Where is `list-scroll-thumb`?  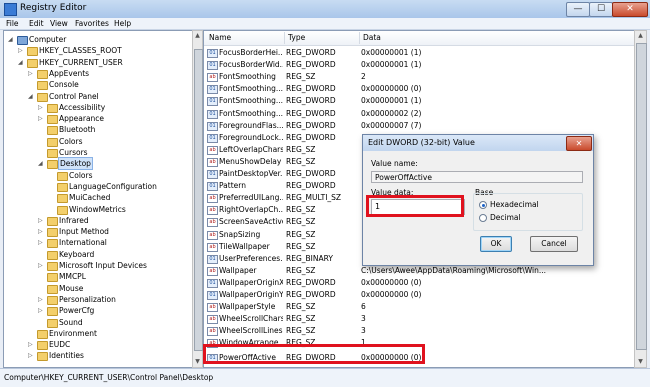
list-scroll-thumb is located at coordinates (641, 196).